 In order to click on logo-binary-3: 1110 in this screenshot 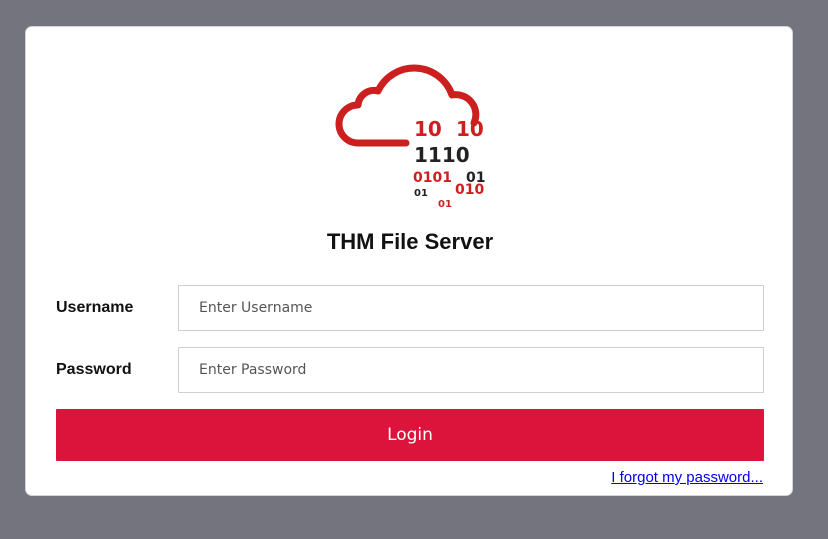, I will do `click(442, 155)`.